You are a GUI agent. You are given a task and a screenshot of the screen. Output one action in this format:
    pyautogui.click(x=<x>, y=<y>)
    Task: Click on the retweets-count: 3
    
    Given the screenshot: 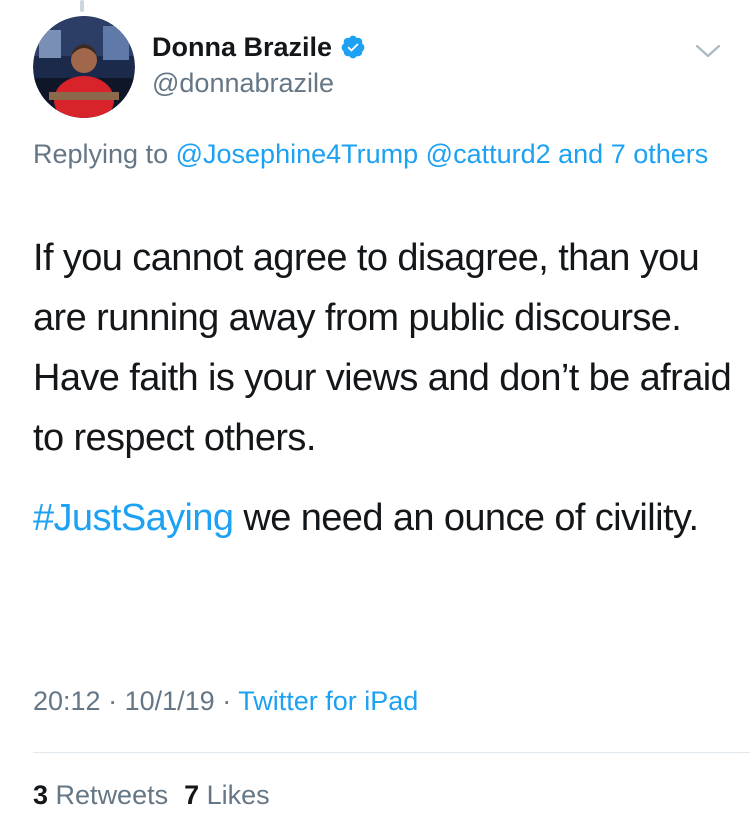 What is the action you would take?
    pyautogui.click(x=41, y=795)
    